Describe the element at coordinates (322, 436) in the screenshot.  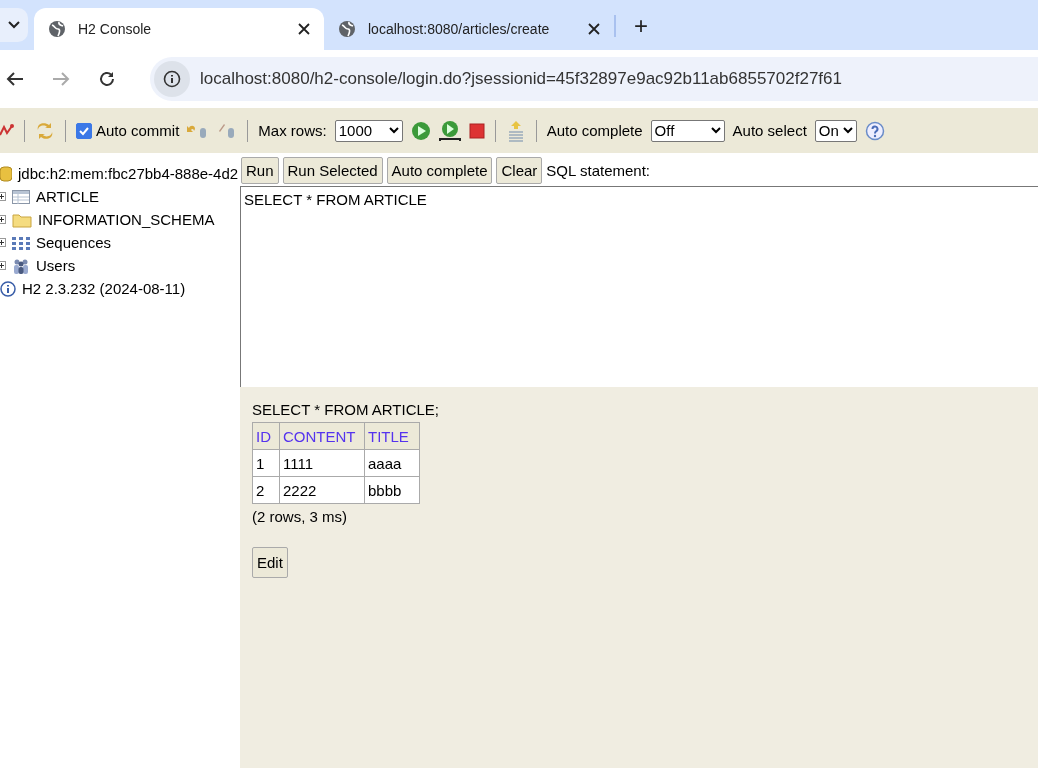
I see `column-header: CONTENT` at that location.